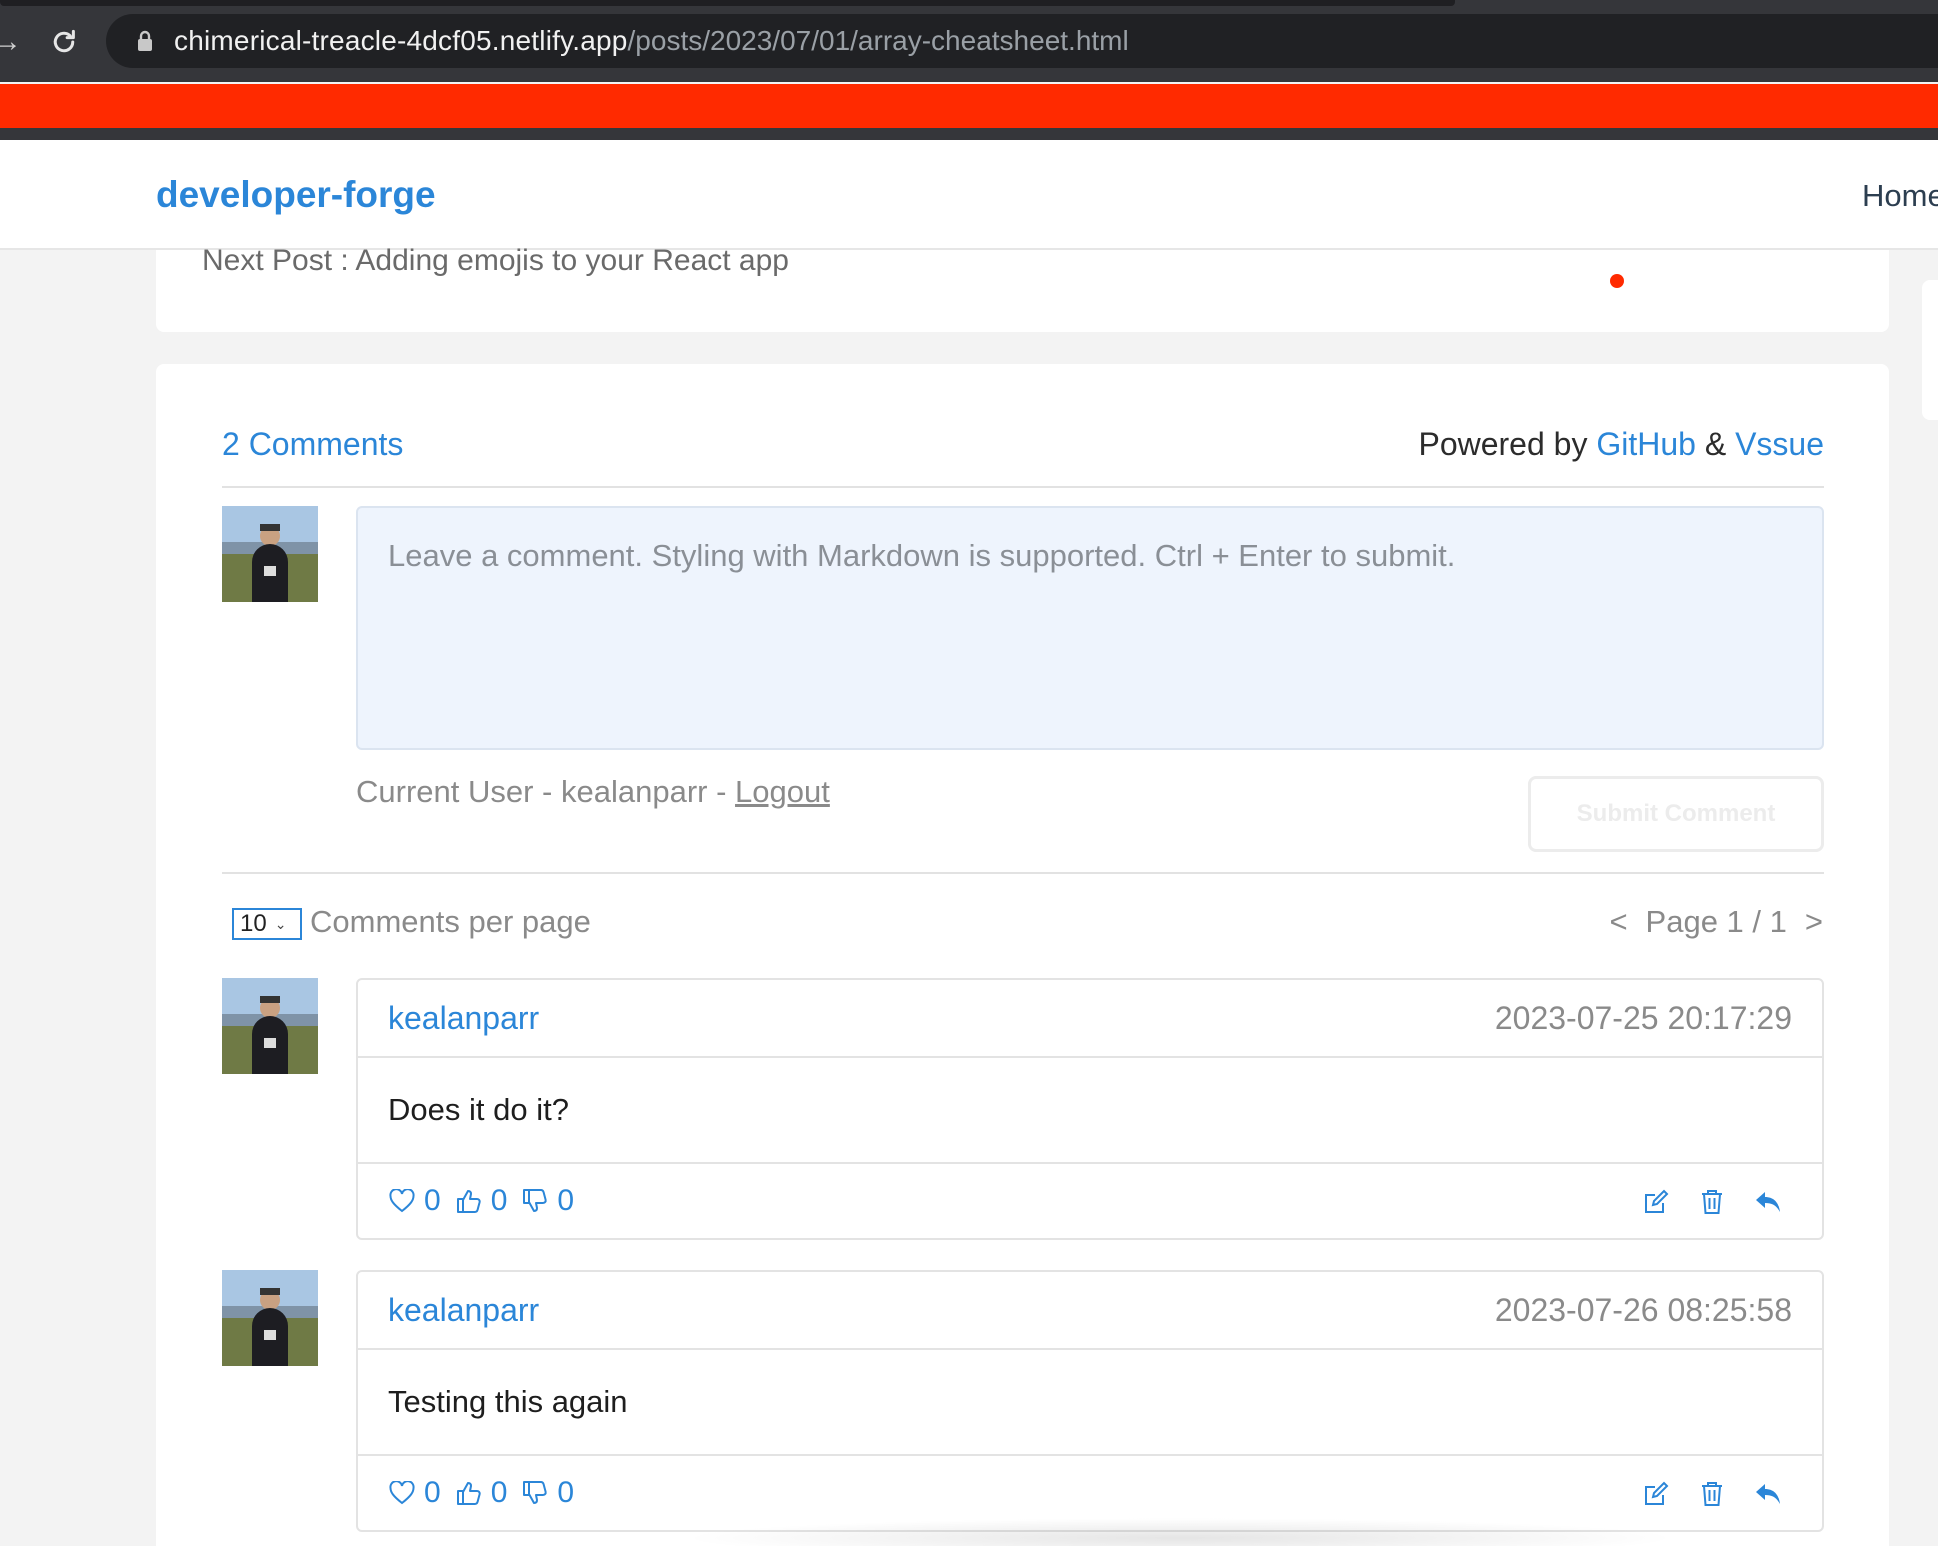 This screenshot has width=1938, height=1546. What do you see at coordinates (1643, 1018) in the screenshot?
I see `comment-timestamp: 2023-07-25 20:17:29` at bounding box center [1643, 1018].